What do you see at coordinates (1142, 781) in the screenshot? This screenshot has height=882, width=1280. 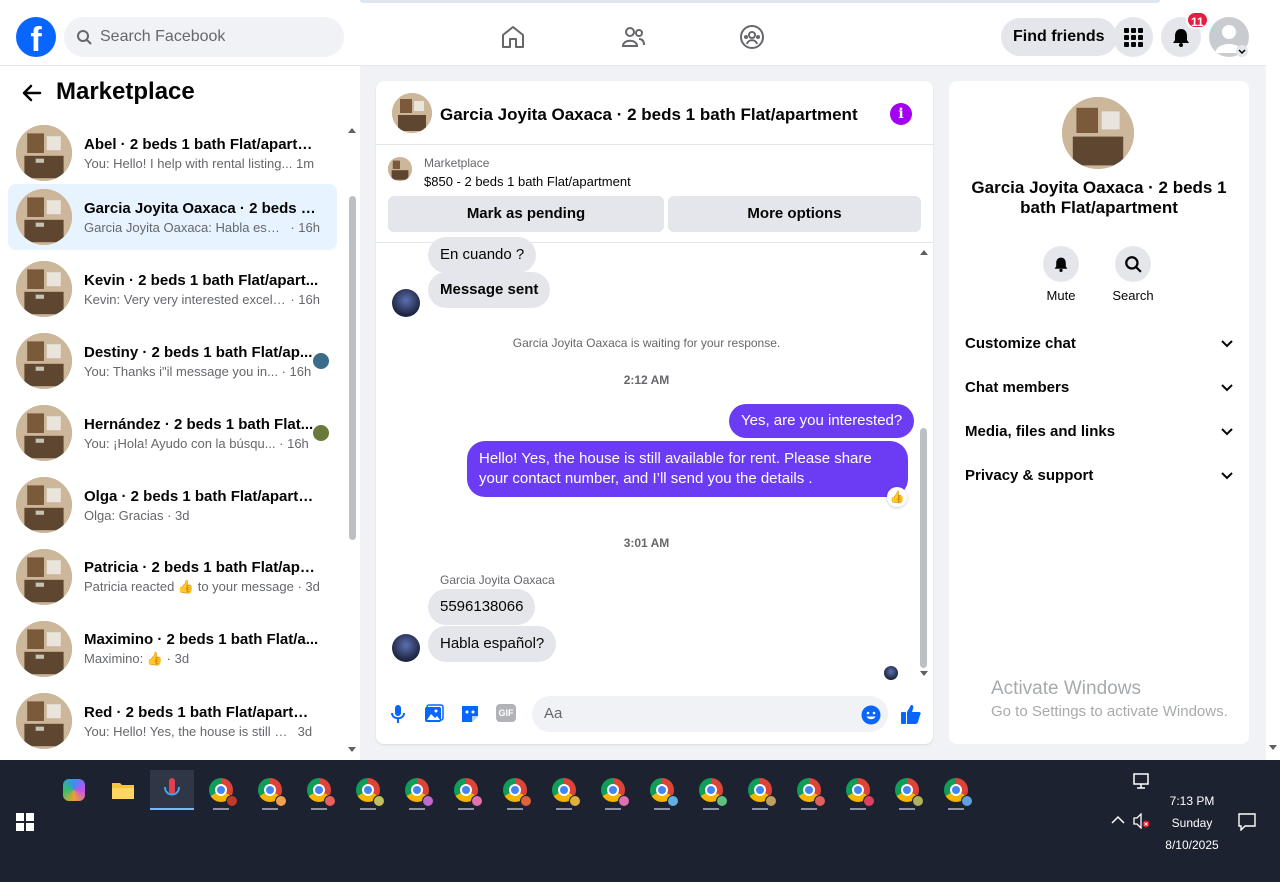 I see `network-icon` at bounding box center [1142, 781].